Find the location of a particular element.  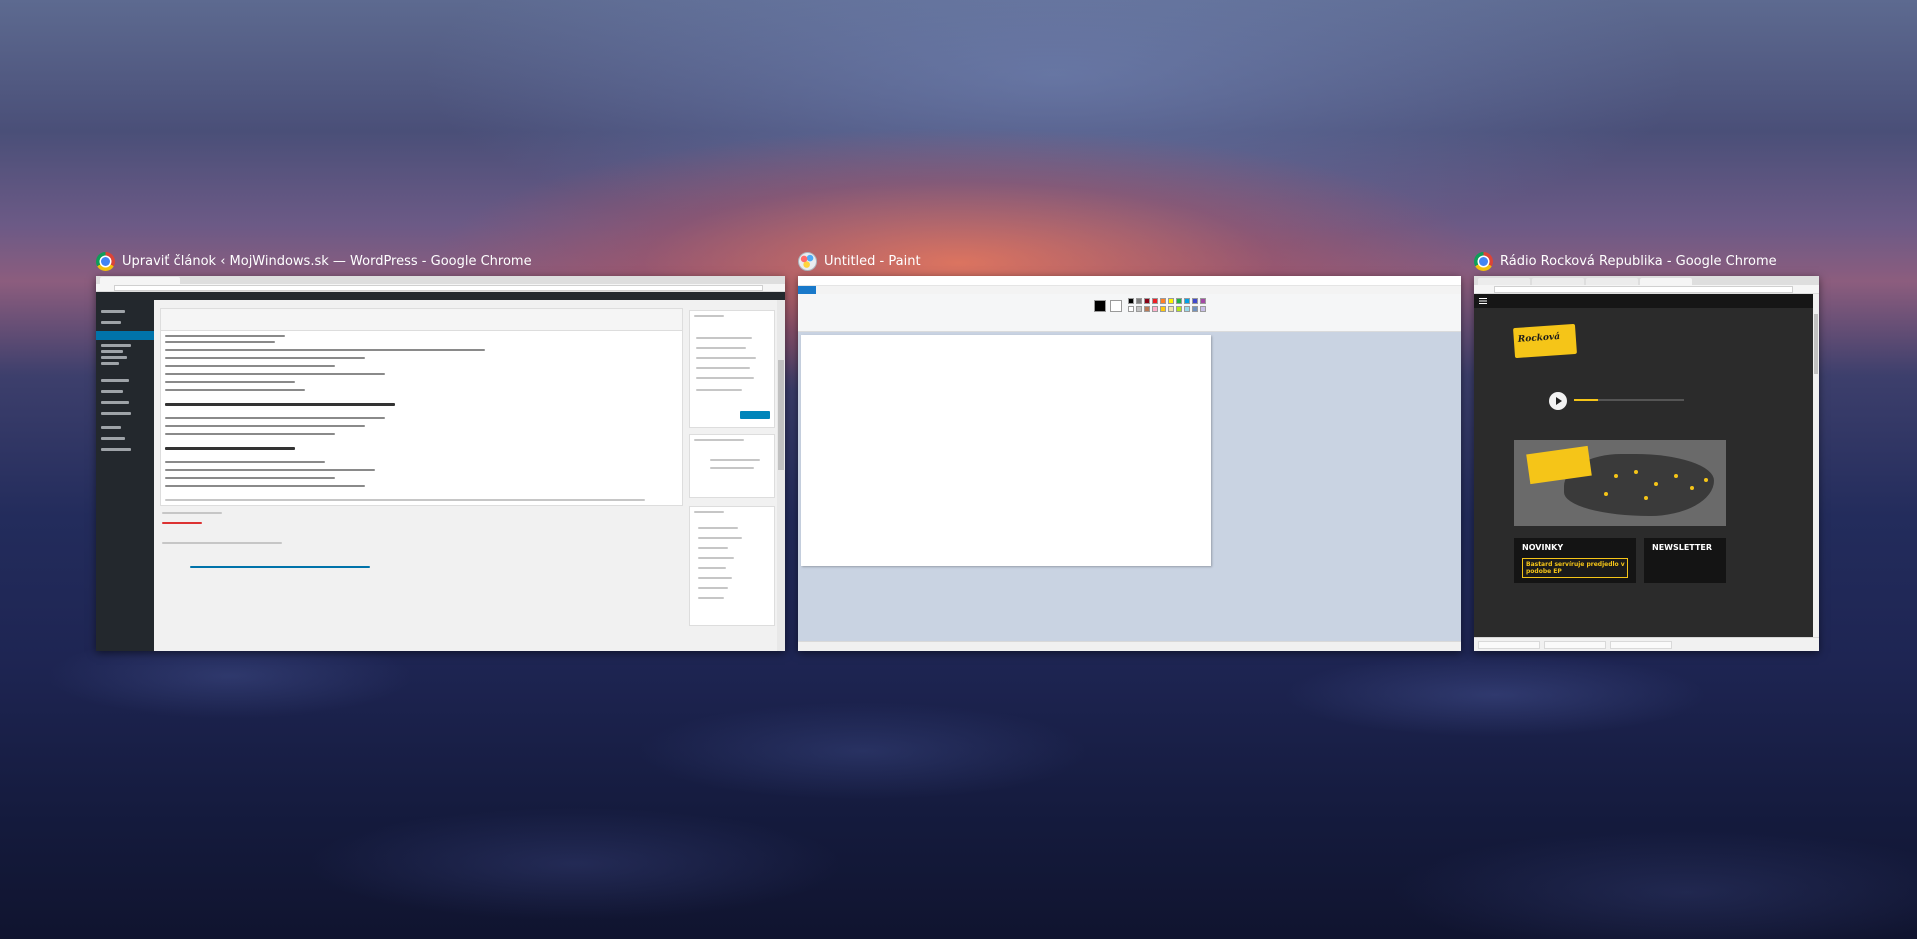

paint-workspace is located at coordinates (1129, 486).